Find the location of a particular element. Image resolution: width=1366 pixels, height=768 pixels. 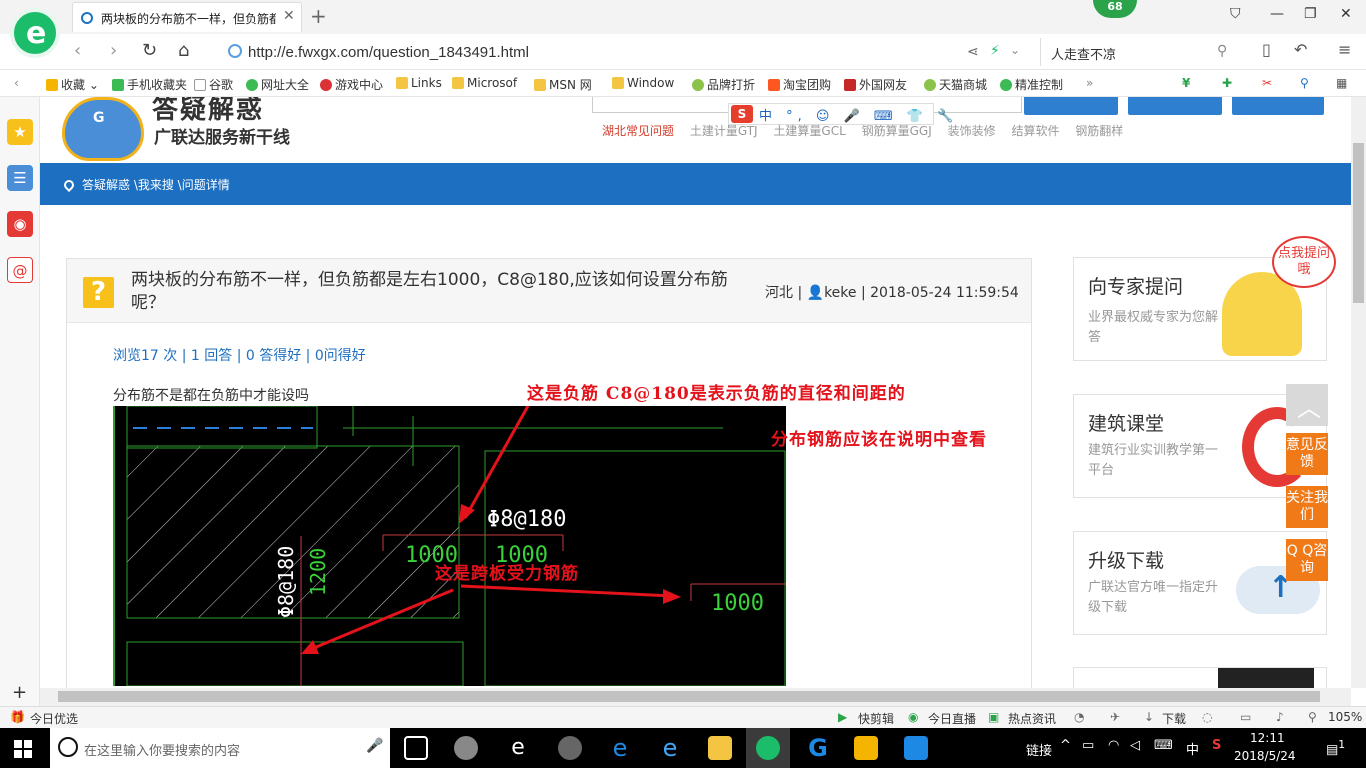

vertical-scrollbar is located at coordinates (1358, 392).